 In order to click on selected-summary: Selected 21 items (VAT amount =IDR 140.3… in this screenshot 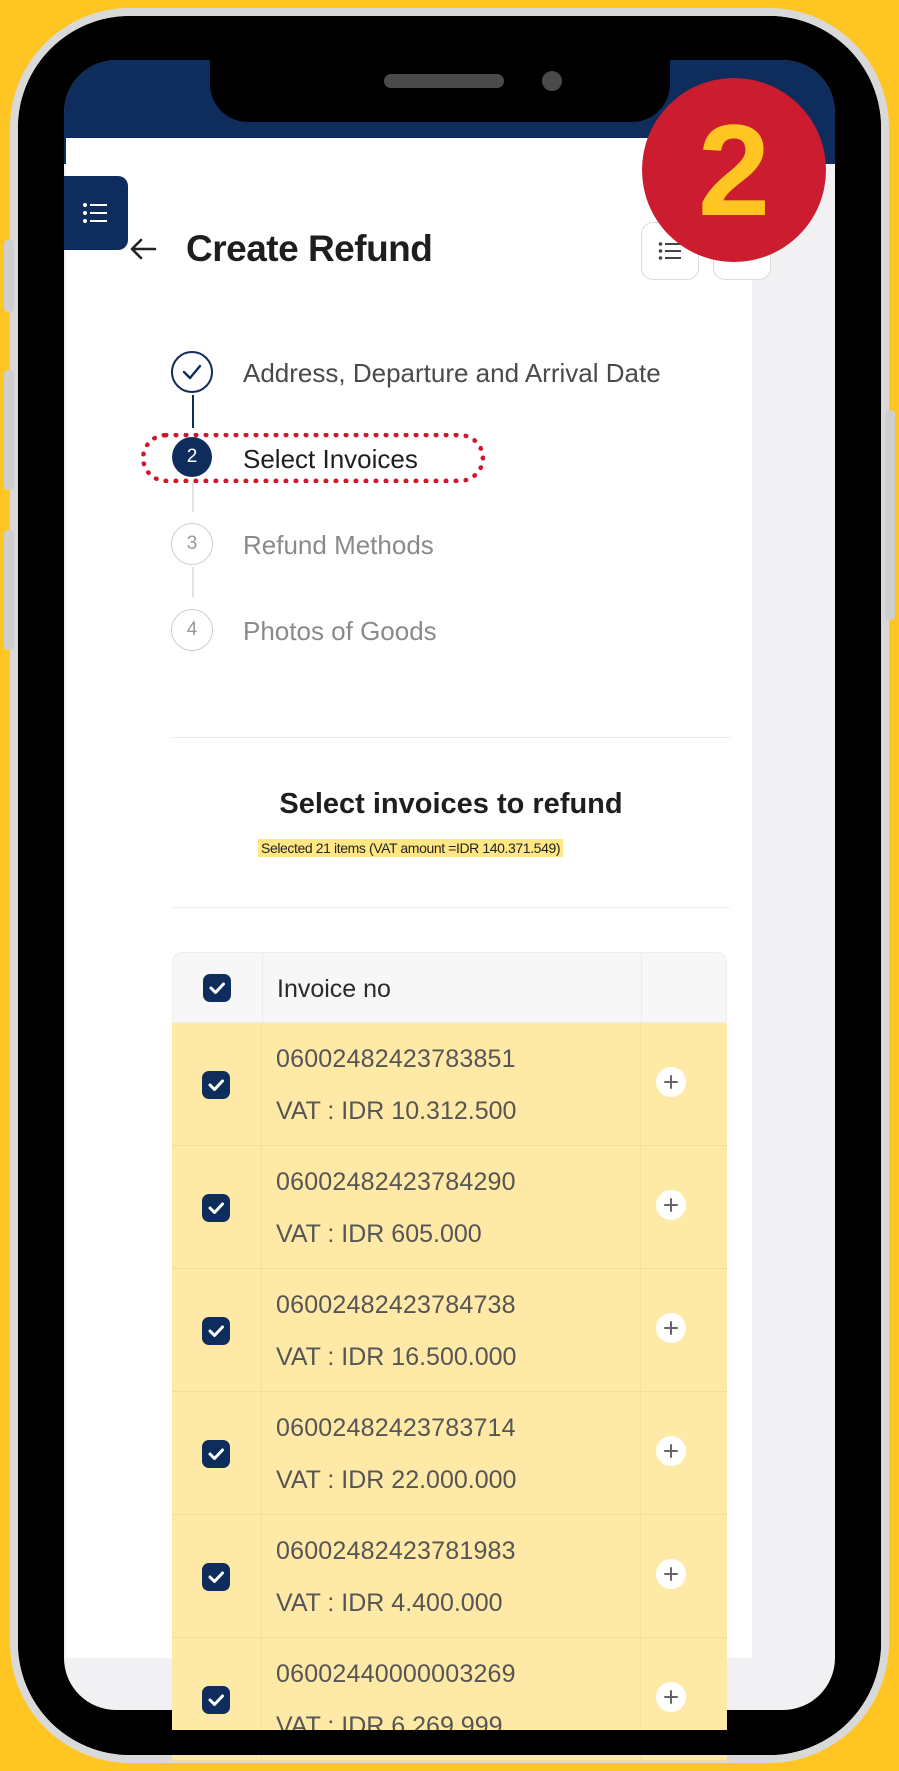, I will do `click(411, 848)`.